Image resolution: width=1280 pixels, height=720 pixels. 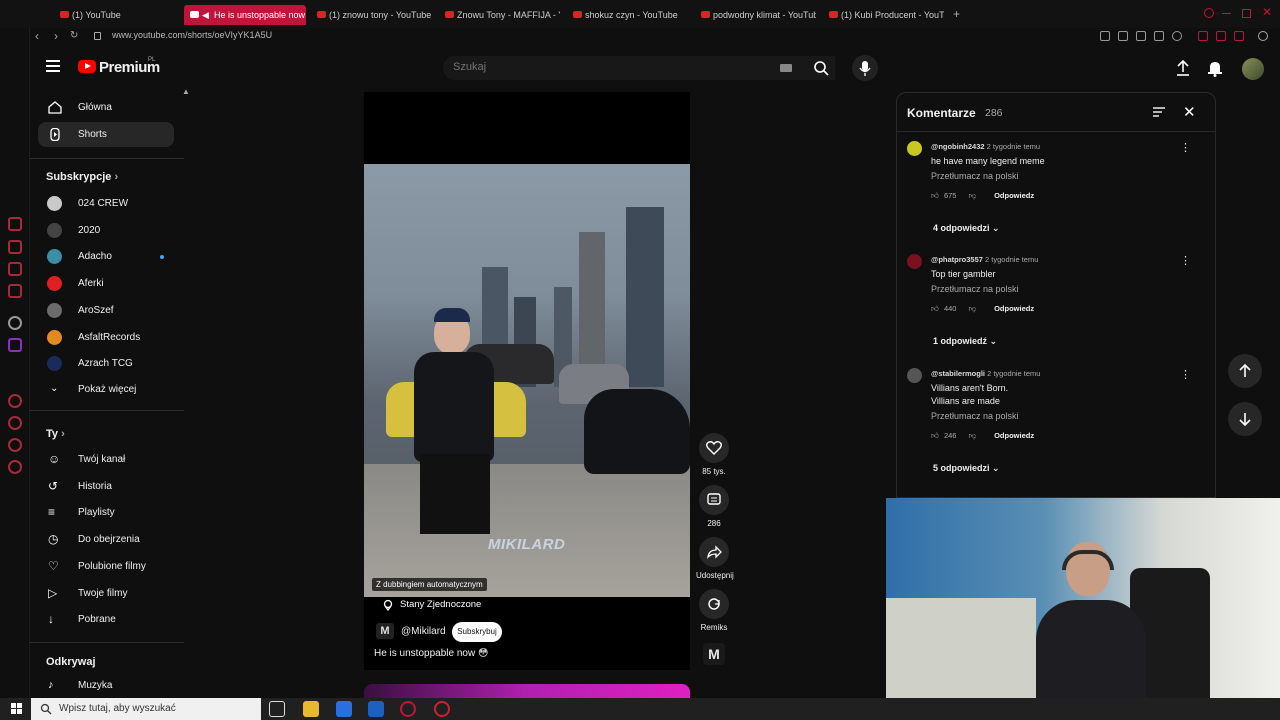 I want to click on bookmarks-sidebar-icon, so click(x=15, y=423).